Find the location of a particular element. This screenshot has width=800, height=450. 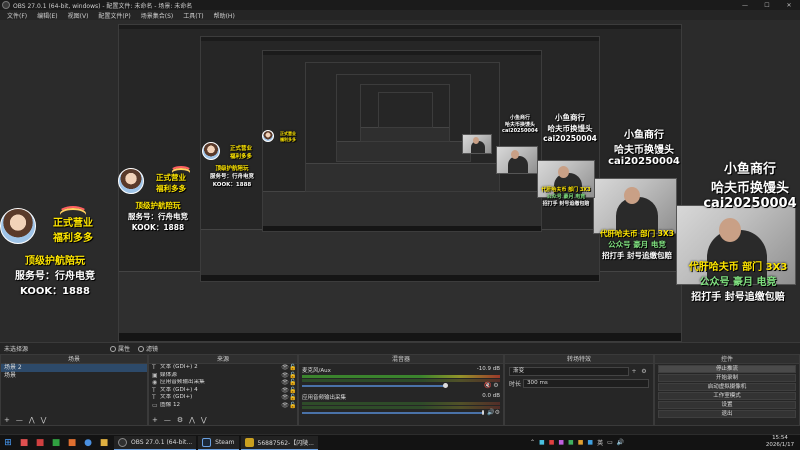

duration-input: 300 ms is located at coordinates (586, 383).